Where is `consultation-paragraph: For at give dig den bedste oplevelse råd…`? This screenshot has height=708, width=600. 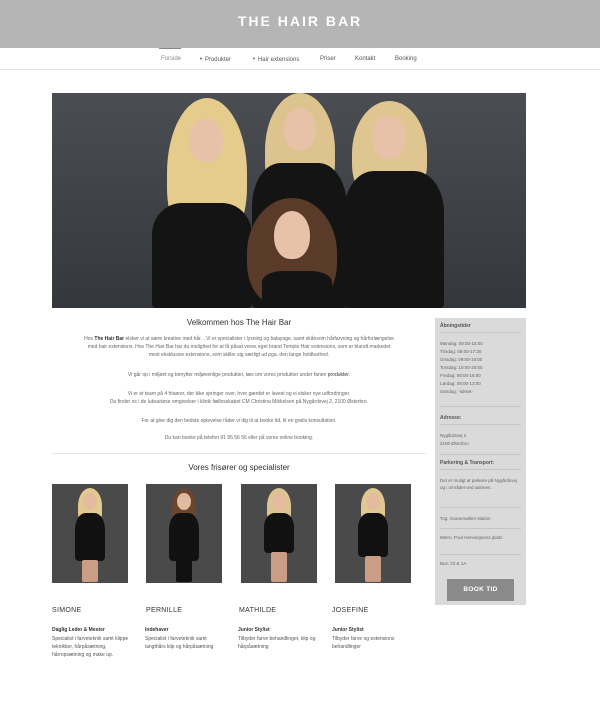 consultation-paragraph: For at give dig den bedste oplevelse råd… is located at coordinates (239, 421).